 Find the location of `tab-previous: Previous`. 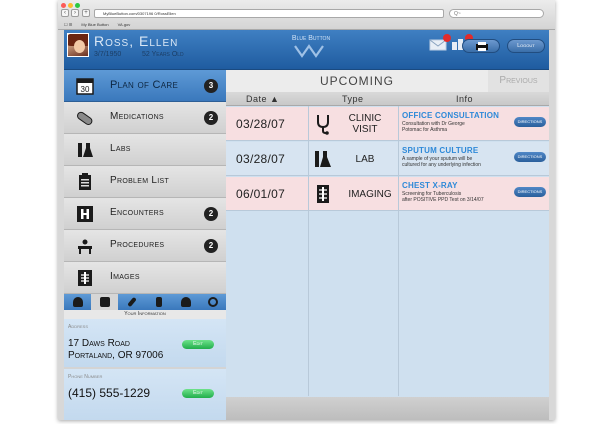

tab-previous: Previous is located at coordinates (518, 81).